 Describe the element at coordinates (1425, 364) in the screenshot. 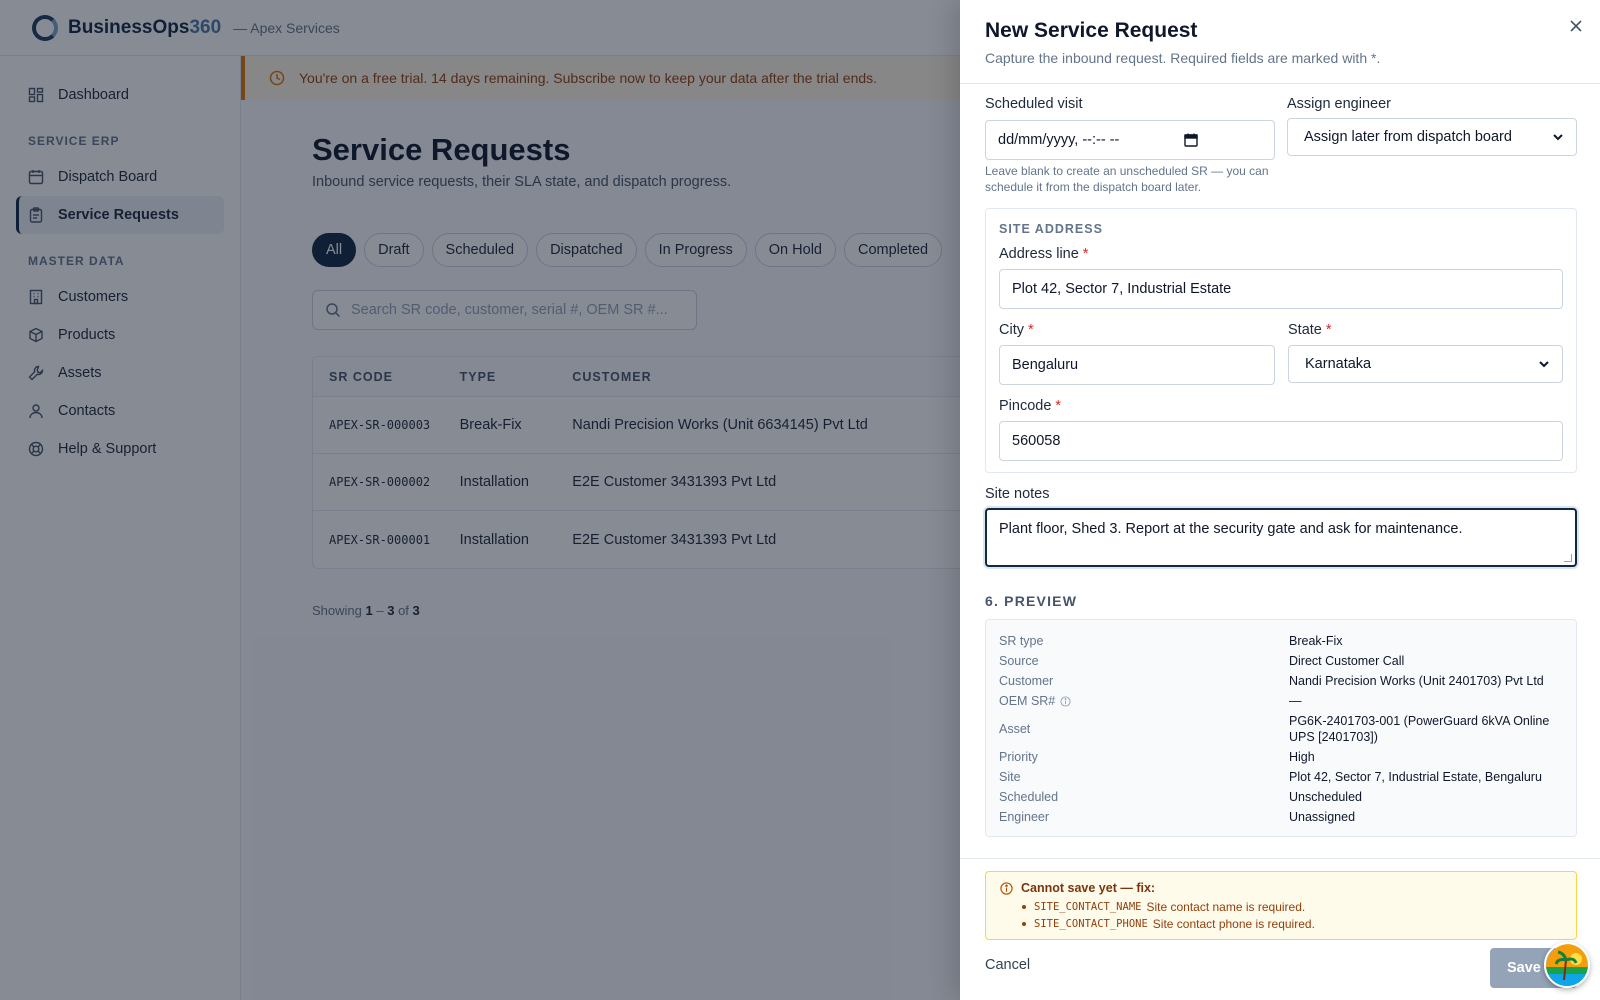

I see `state-select: Karnataka` at that location.